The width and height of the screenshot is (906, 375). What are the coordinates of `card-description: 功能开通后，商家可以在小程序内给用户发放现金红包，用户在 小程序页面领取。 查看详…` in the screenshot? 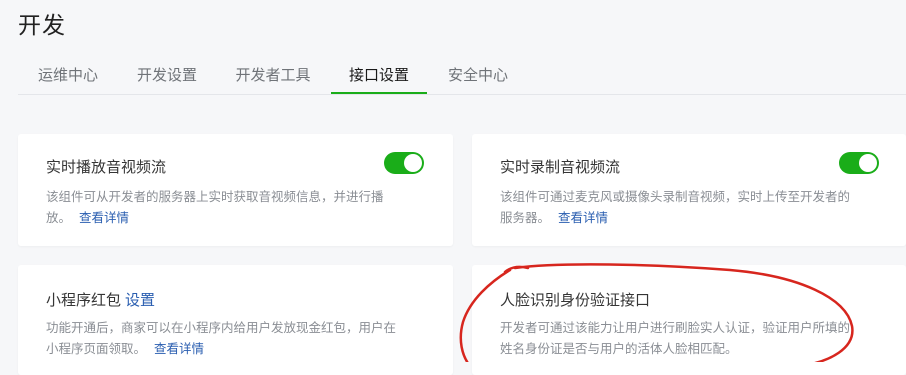 It's located at (246, 338).